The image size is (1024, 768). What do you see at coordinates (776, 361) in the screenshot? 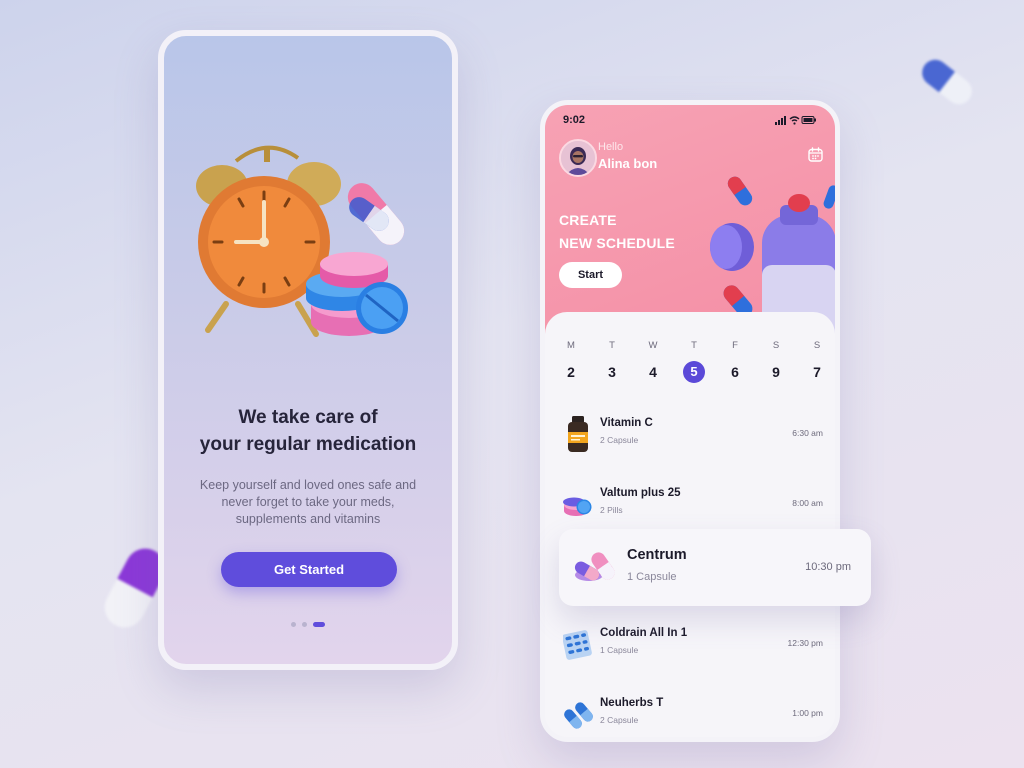
I see `day-saturday: S 9` at bounding box center [776, 361].